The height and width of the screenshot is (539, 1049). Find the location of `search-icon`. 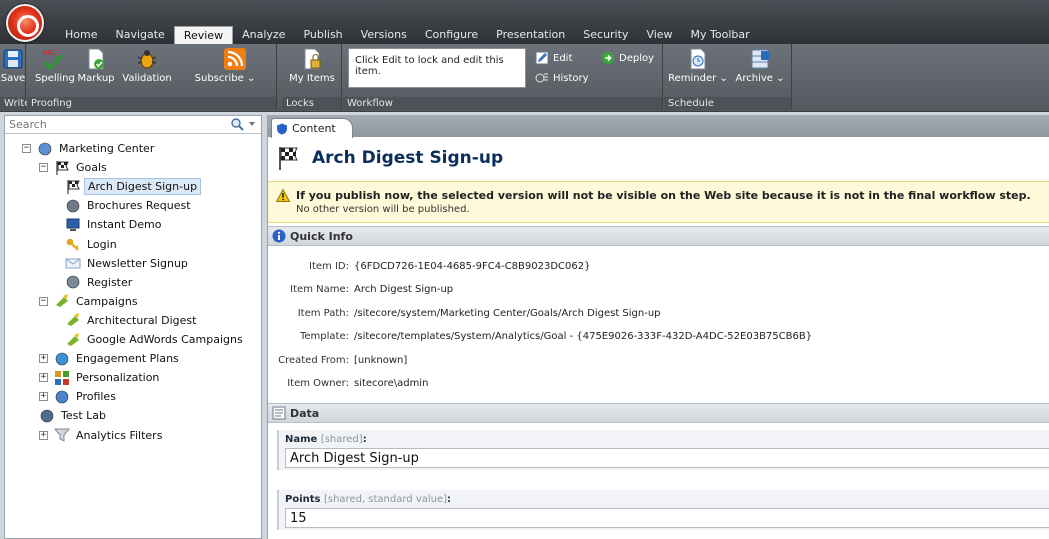

search-icon is located at coordinates (243, 124).